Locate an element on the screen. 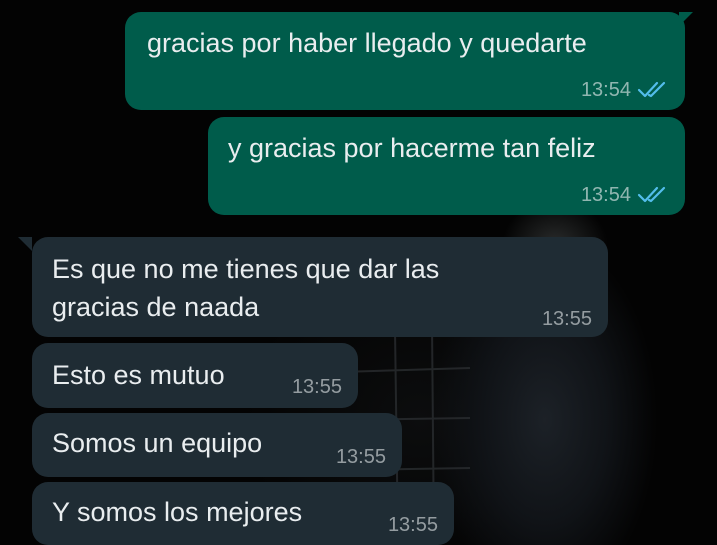 Image resolution: width=717 pixels, height=545 pixels. message-bubble-outgoing: y gracias por hacerme tan feliz 13:54 is located at coordinates (446, 166).